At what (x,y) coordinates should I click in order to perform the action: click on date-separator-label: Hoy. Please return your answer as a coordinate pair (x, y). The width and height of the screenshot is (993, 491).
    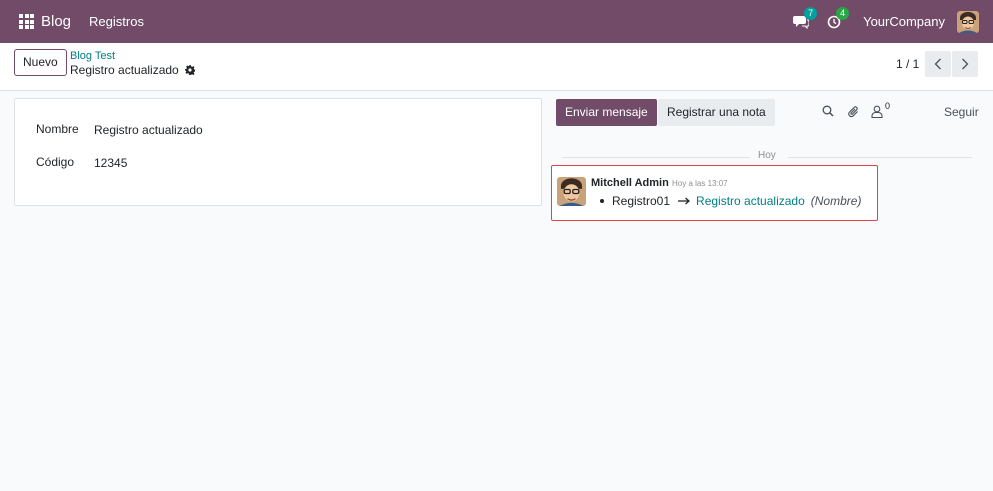
    Looking at the image, I should click on (767, 155).